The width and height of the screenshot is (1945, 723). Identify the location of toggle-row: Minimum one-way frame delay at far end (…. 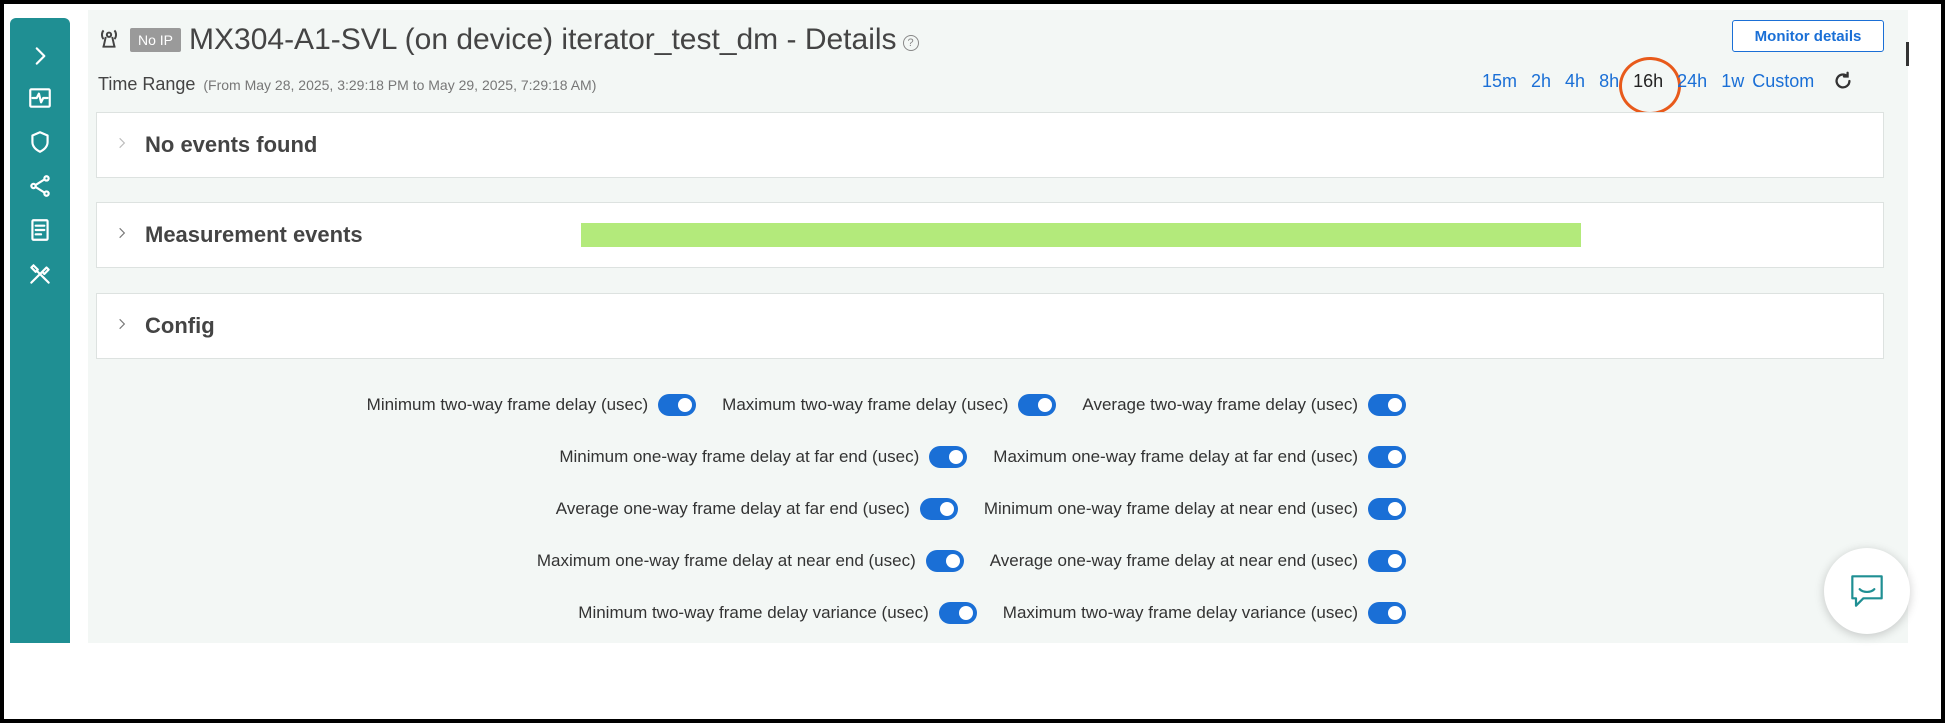
(969, 457).